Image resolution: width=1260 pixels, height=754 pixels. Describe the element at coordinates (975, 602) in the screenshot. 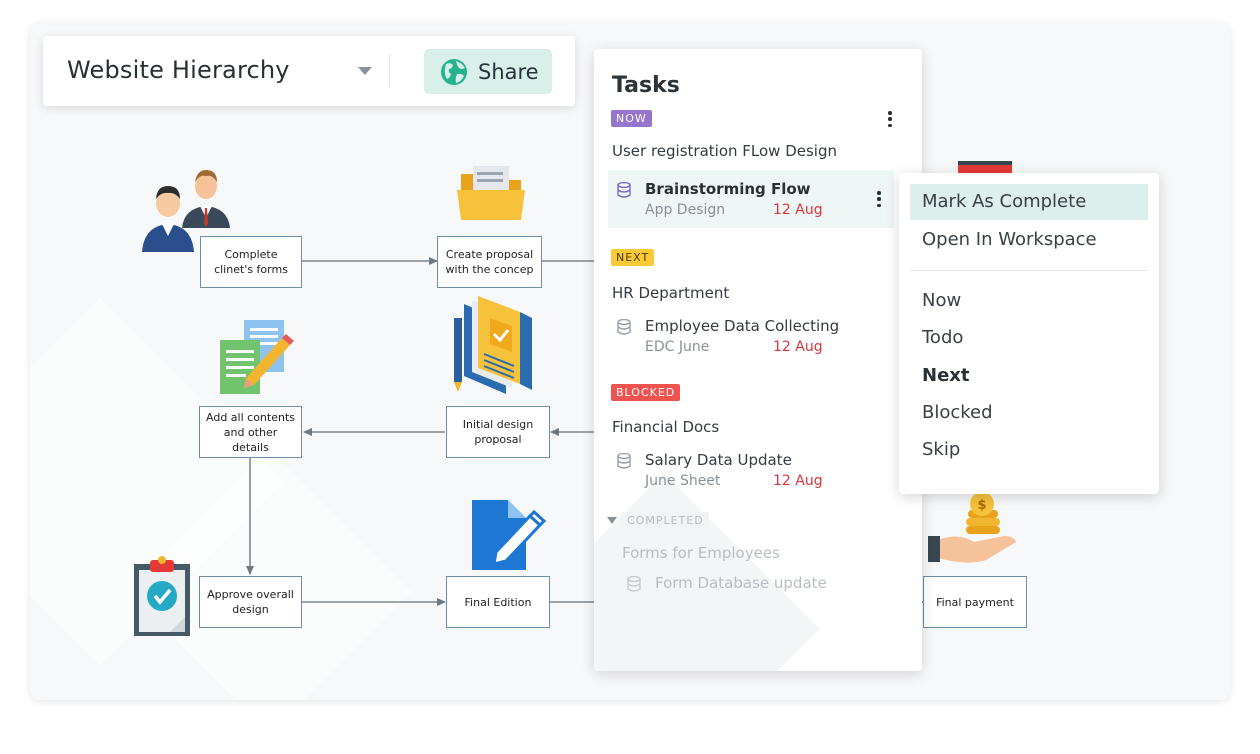

I see `node-final-payment: Final payment` at that location.